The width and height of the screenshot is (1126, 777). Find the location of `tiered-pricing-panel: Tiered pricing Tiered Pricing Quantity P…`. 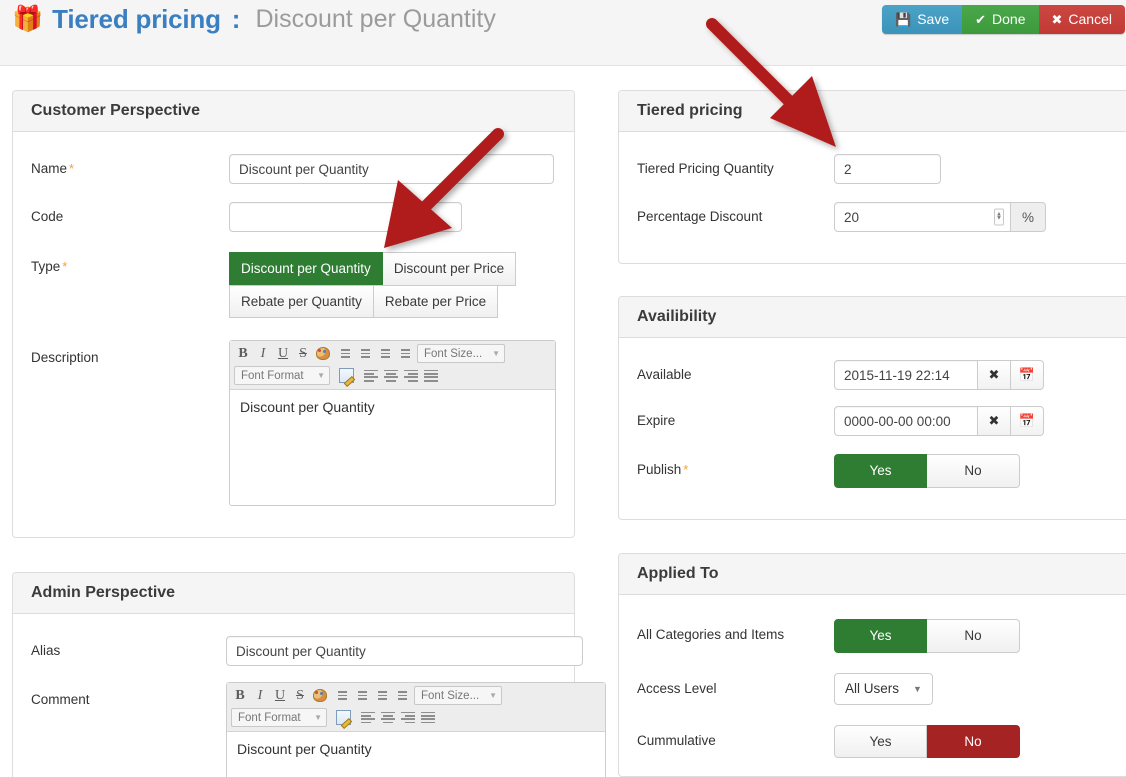

tiered-pricing-panel: Tiered pricing Tiered Pricing Quantity P… is located at coordinates (872, 177).